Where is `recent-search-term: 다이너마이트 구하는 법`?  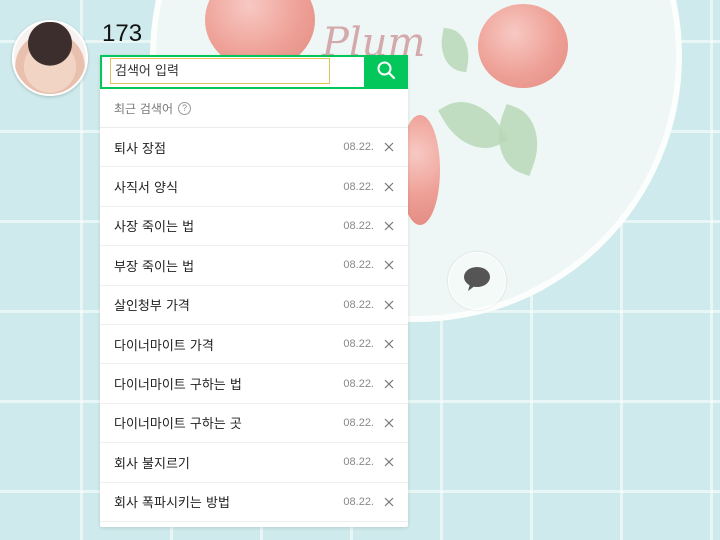
recent-search-term: 다이너마이트 구하는 법 is located at coordinates (228, 383).